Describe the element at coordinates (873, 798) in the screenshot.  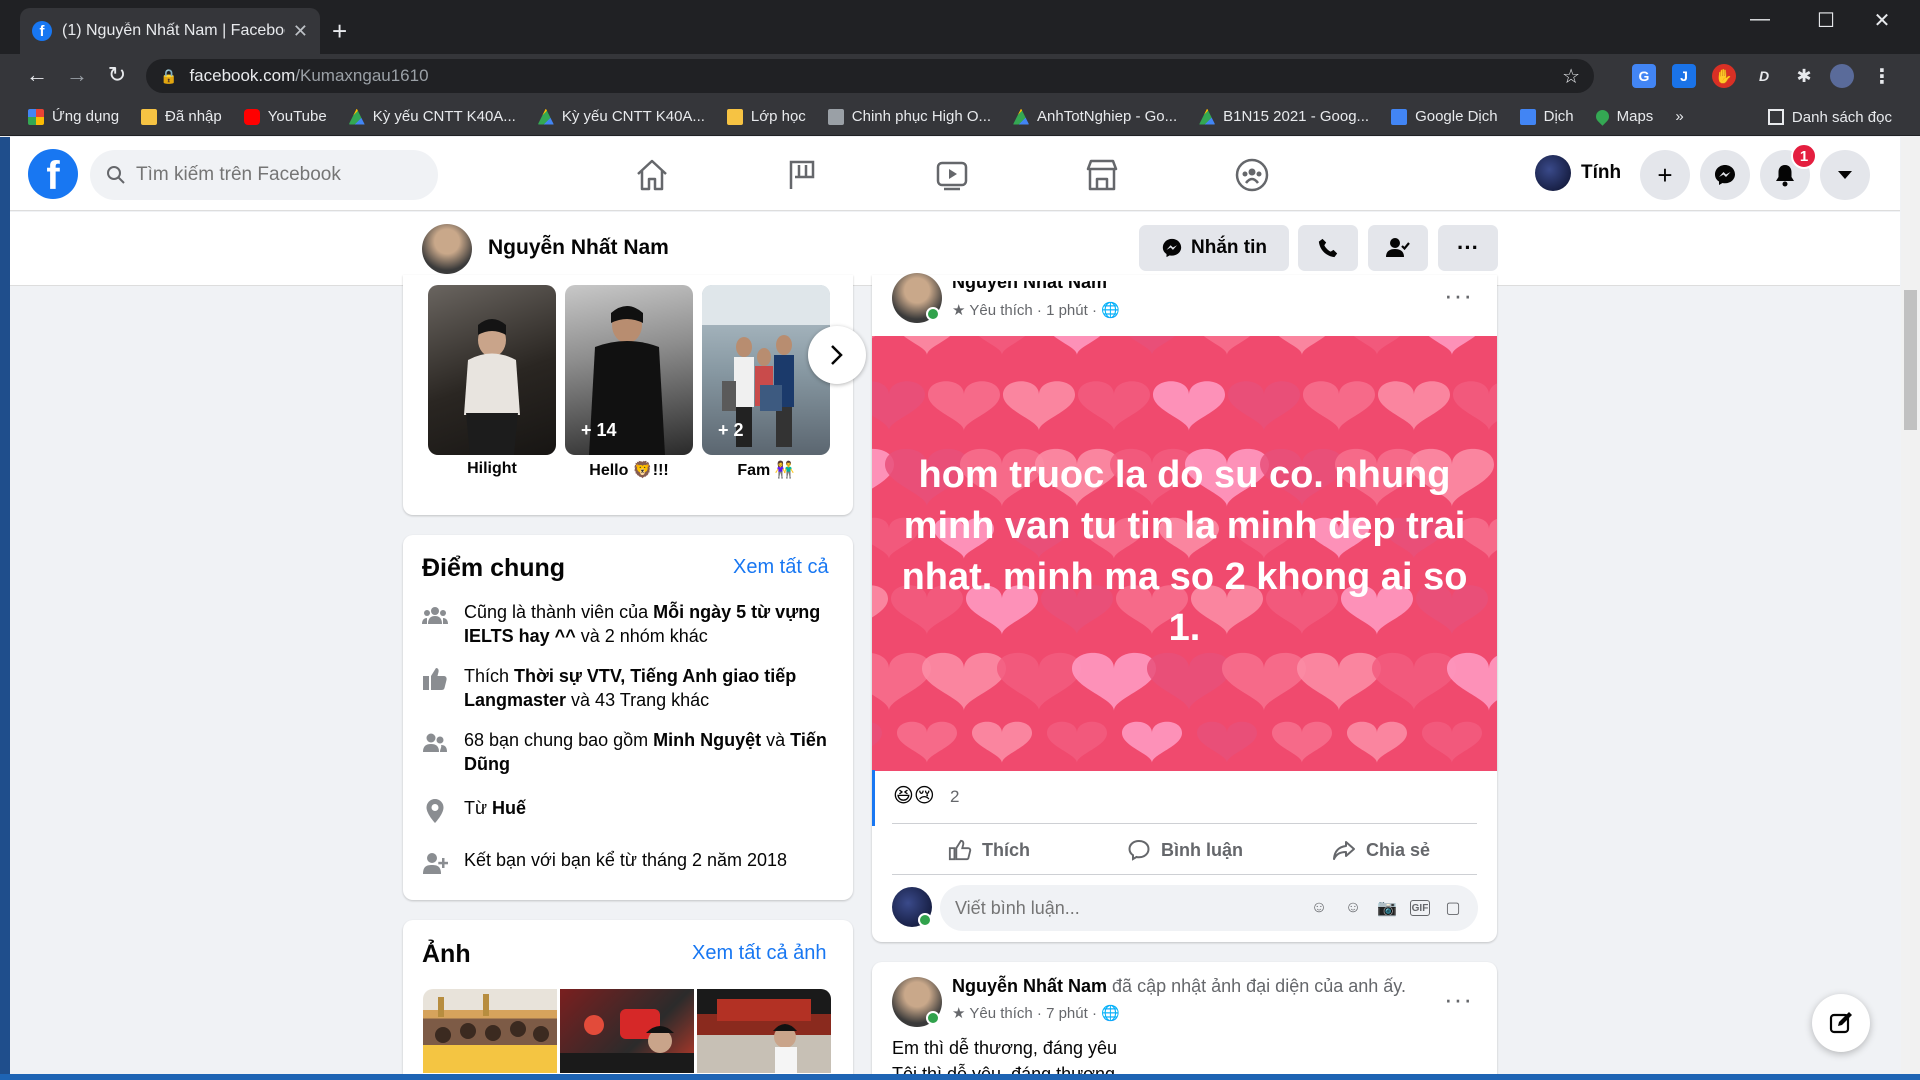
I see `focus-indicator` at that location.